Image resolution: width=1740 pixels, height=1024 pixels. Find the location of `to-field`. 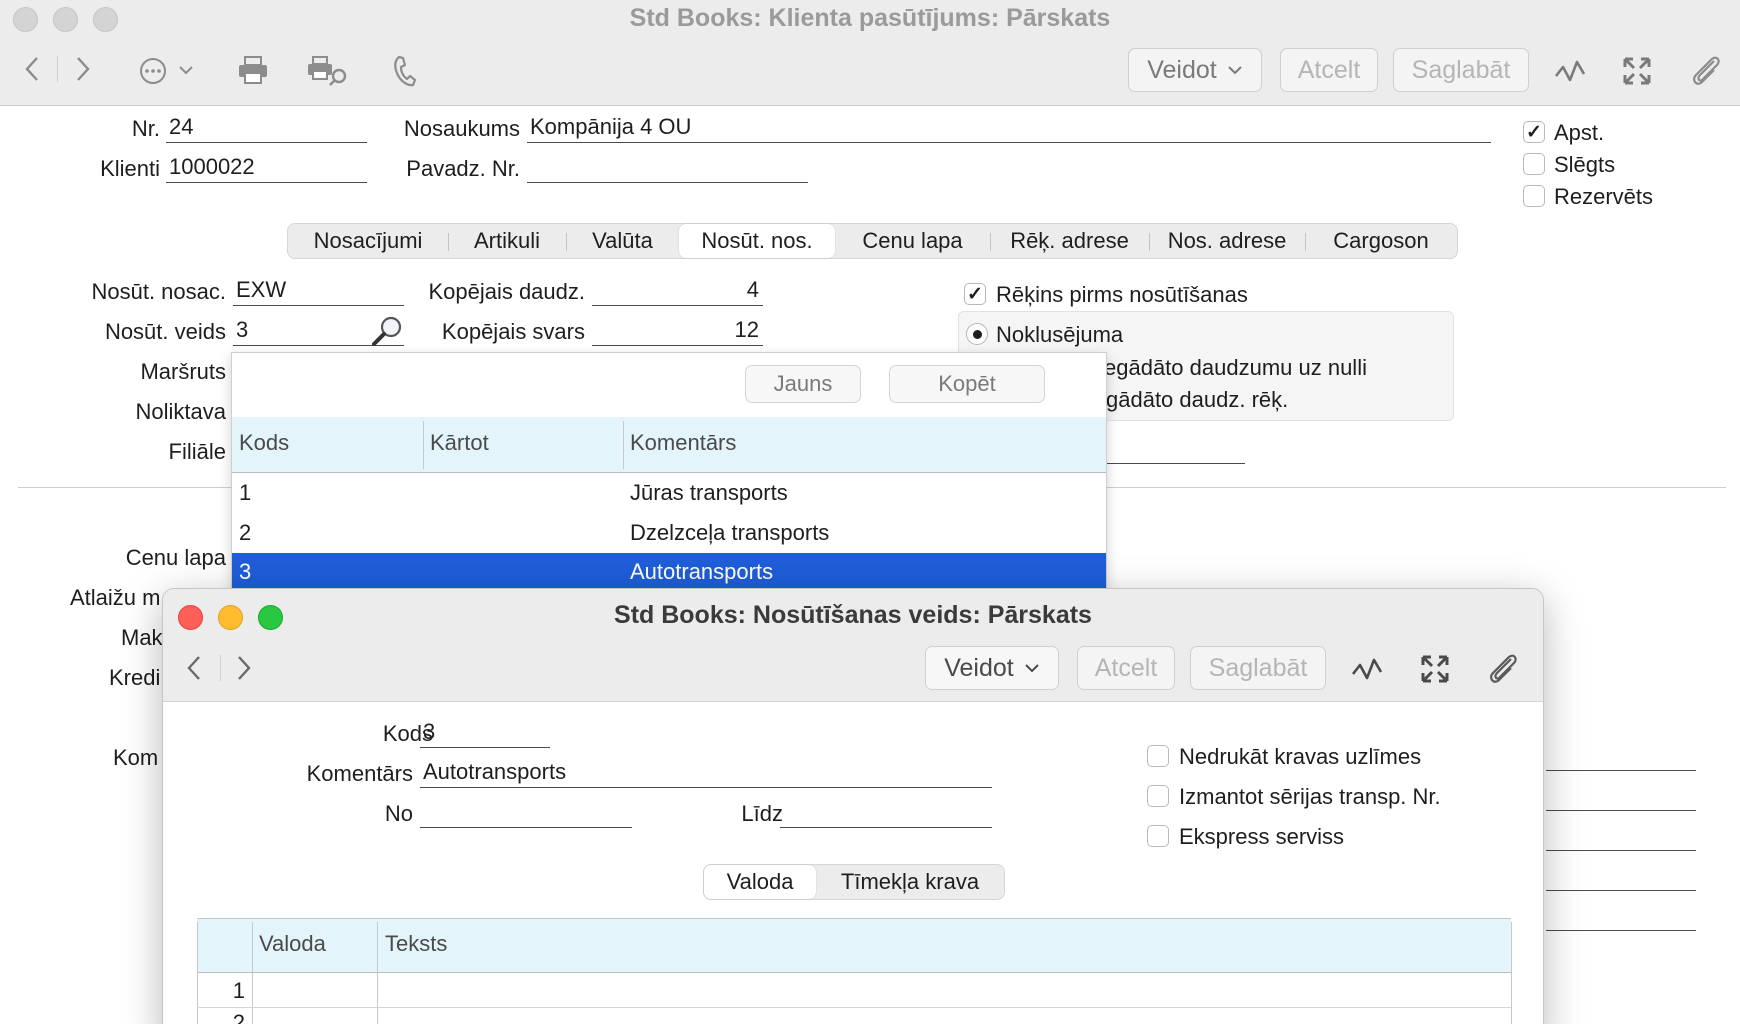

to-field is located at coordinates (886, 813).